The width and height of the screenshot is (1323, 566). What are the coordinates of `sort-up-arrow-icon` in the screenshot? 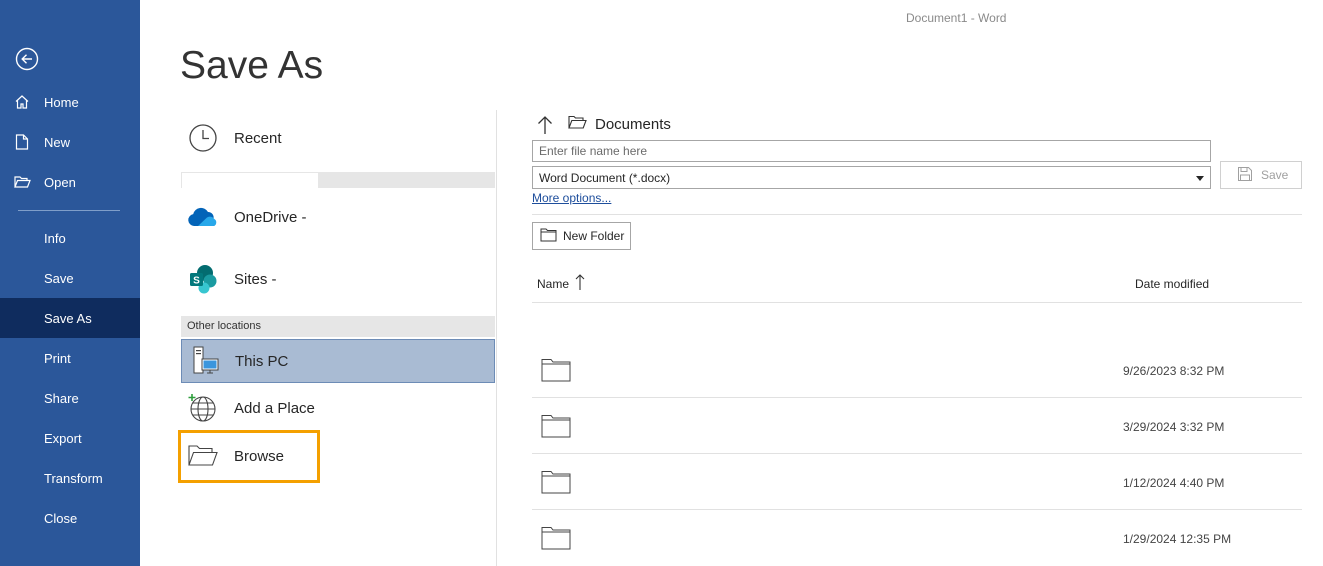 It's located at (580, 283).